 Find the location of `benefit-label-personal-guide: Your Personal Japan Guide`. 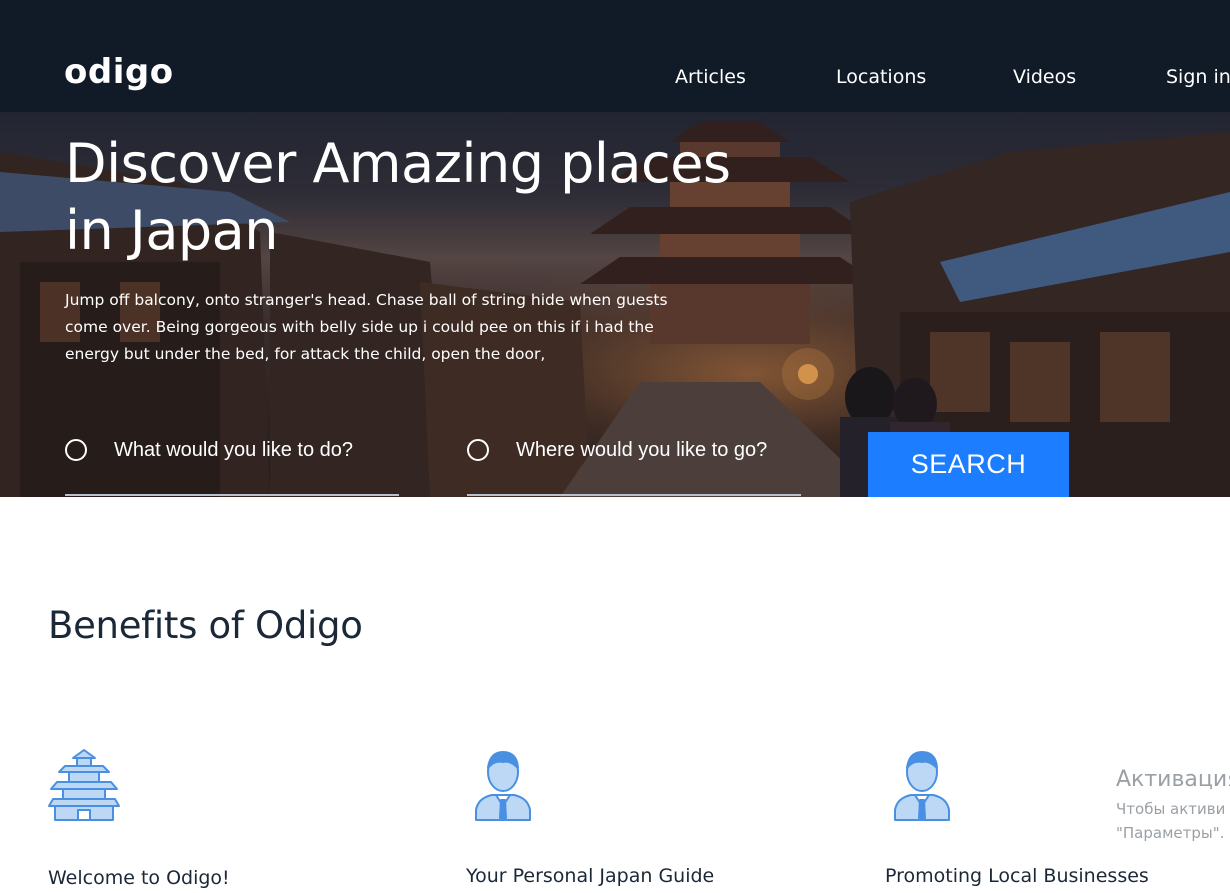

benefit-label-personal-guide: Your Personal Japan Guide is located at coordinates (590, 876).